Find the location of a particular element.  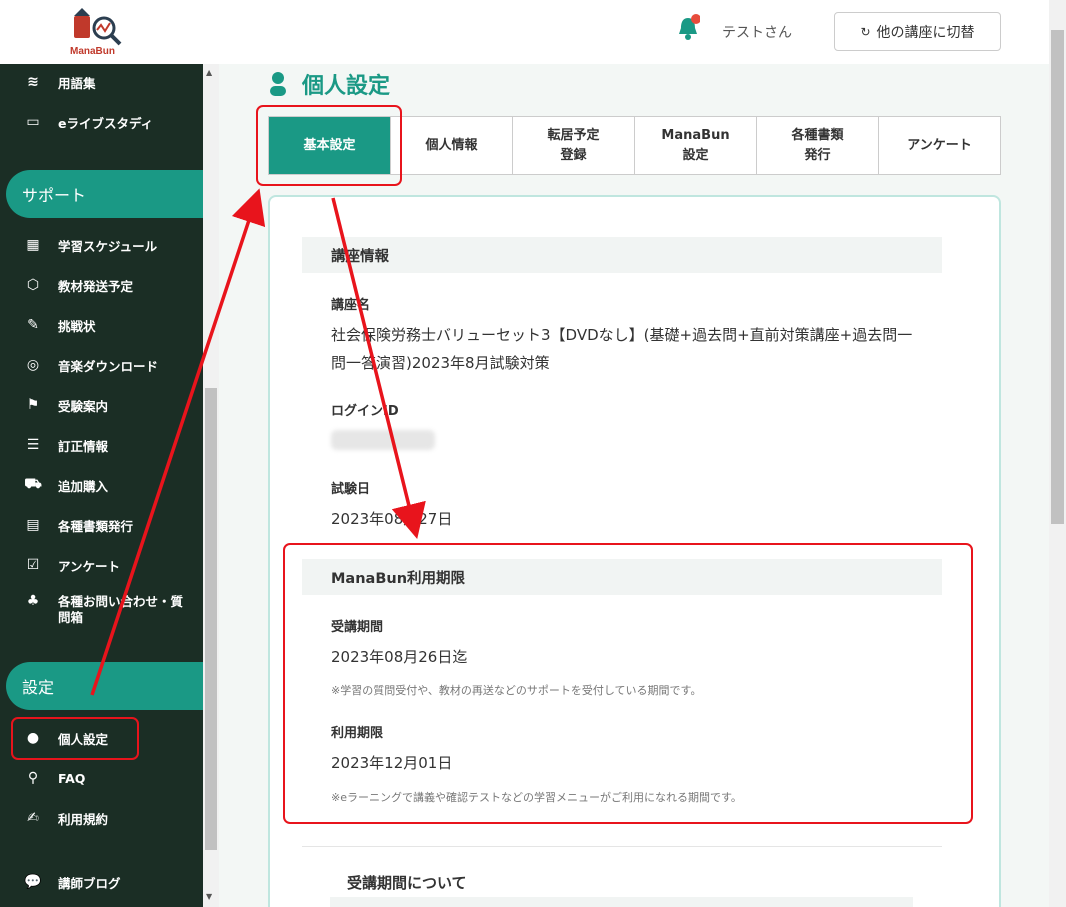

sidebar-item-label: 音楽ダウンロード is located at coordinates (108, 366).